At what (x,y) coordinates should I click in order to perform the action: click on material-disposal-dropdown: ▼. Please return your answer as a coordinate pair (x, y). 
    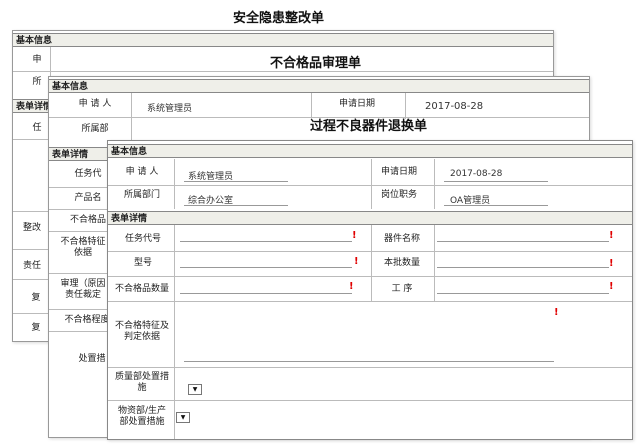
    Looking at the image, I should click on (183, 417).